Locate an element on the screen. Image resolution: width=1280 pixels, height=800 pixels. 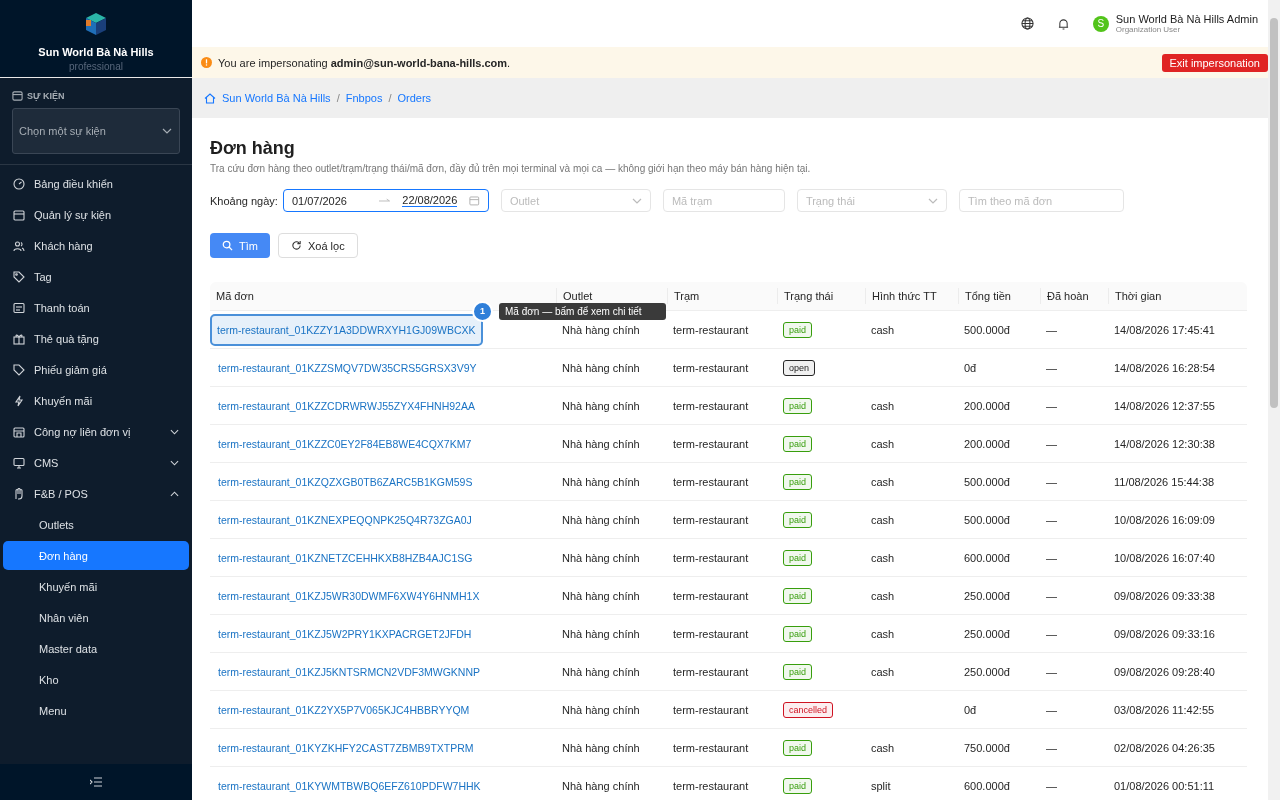
table-cell-text: 0đ is located at coordinates (970, 709).